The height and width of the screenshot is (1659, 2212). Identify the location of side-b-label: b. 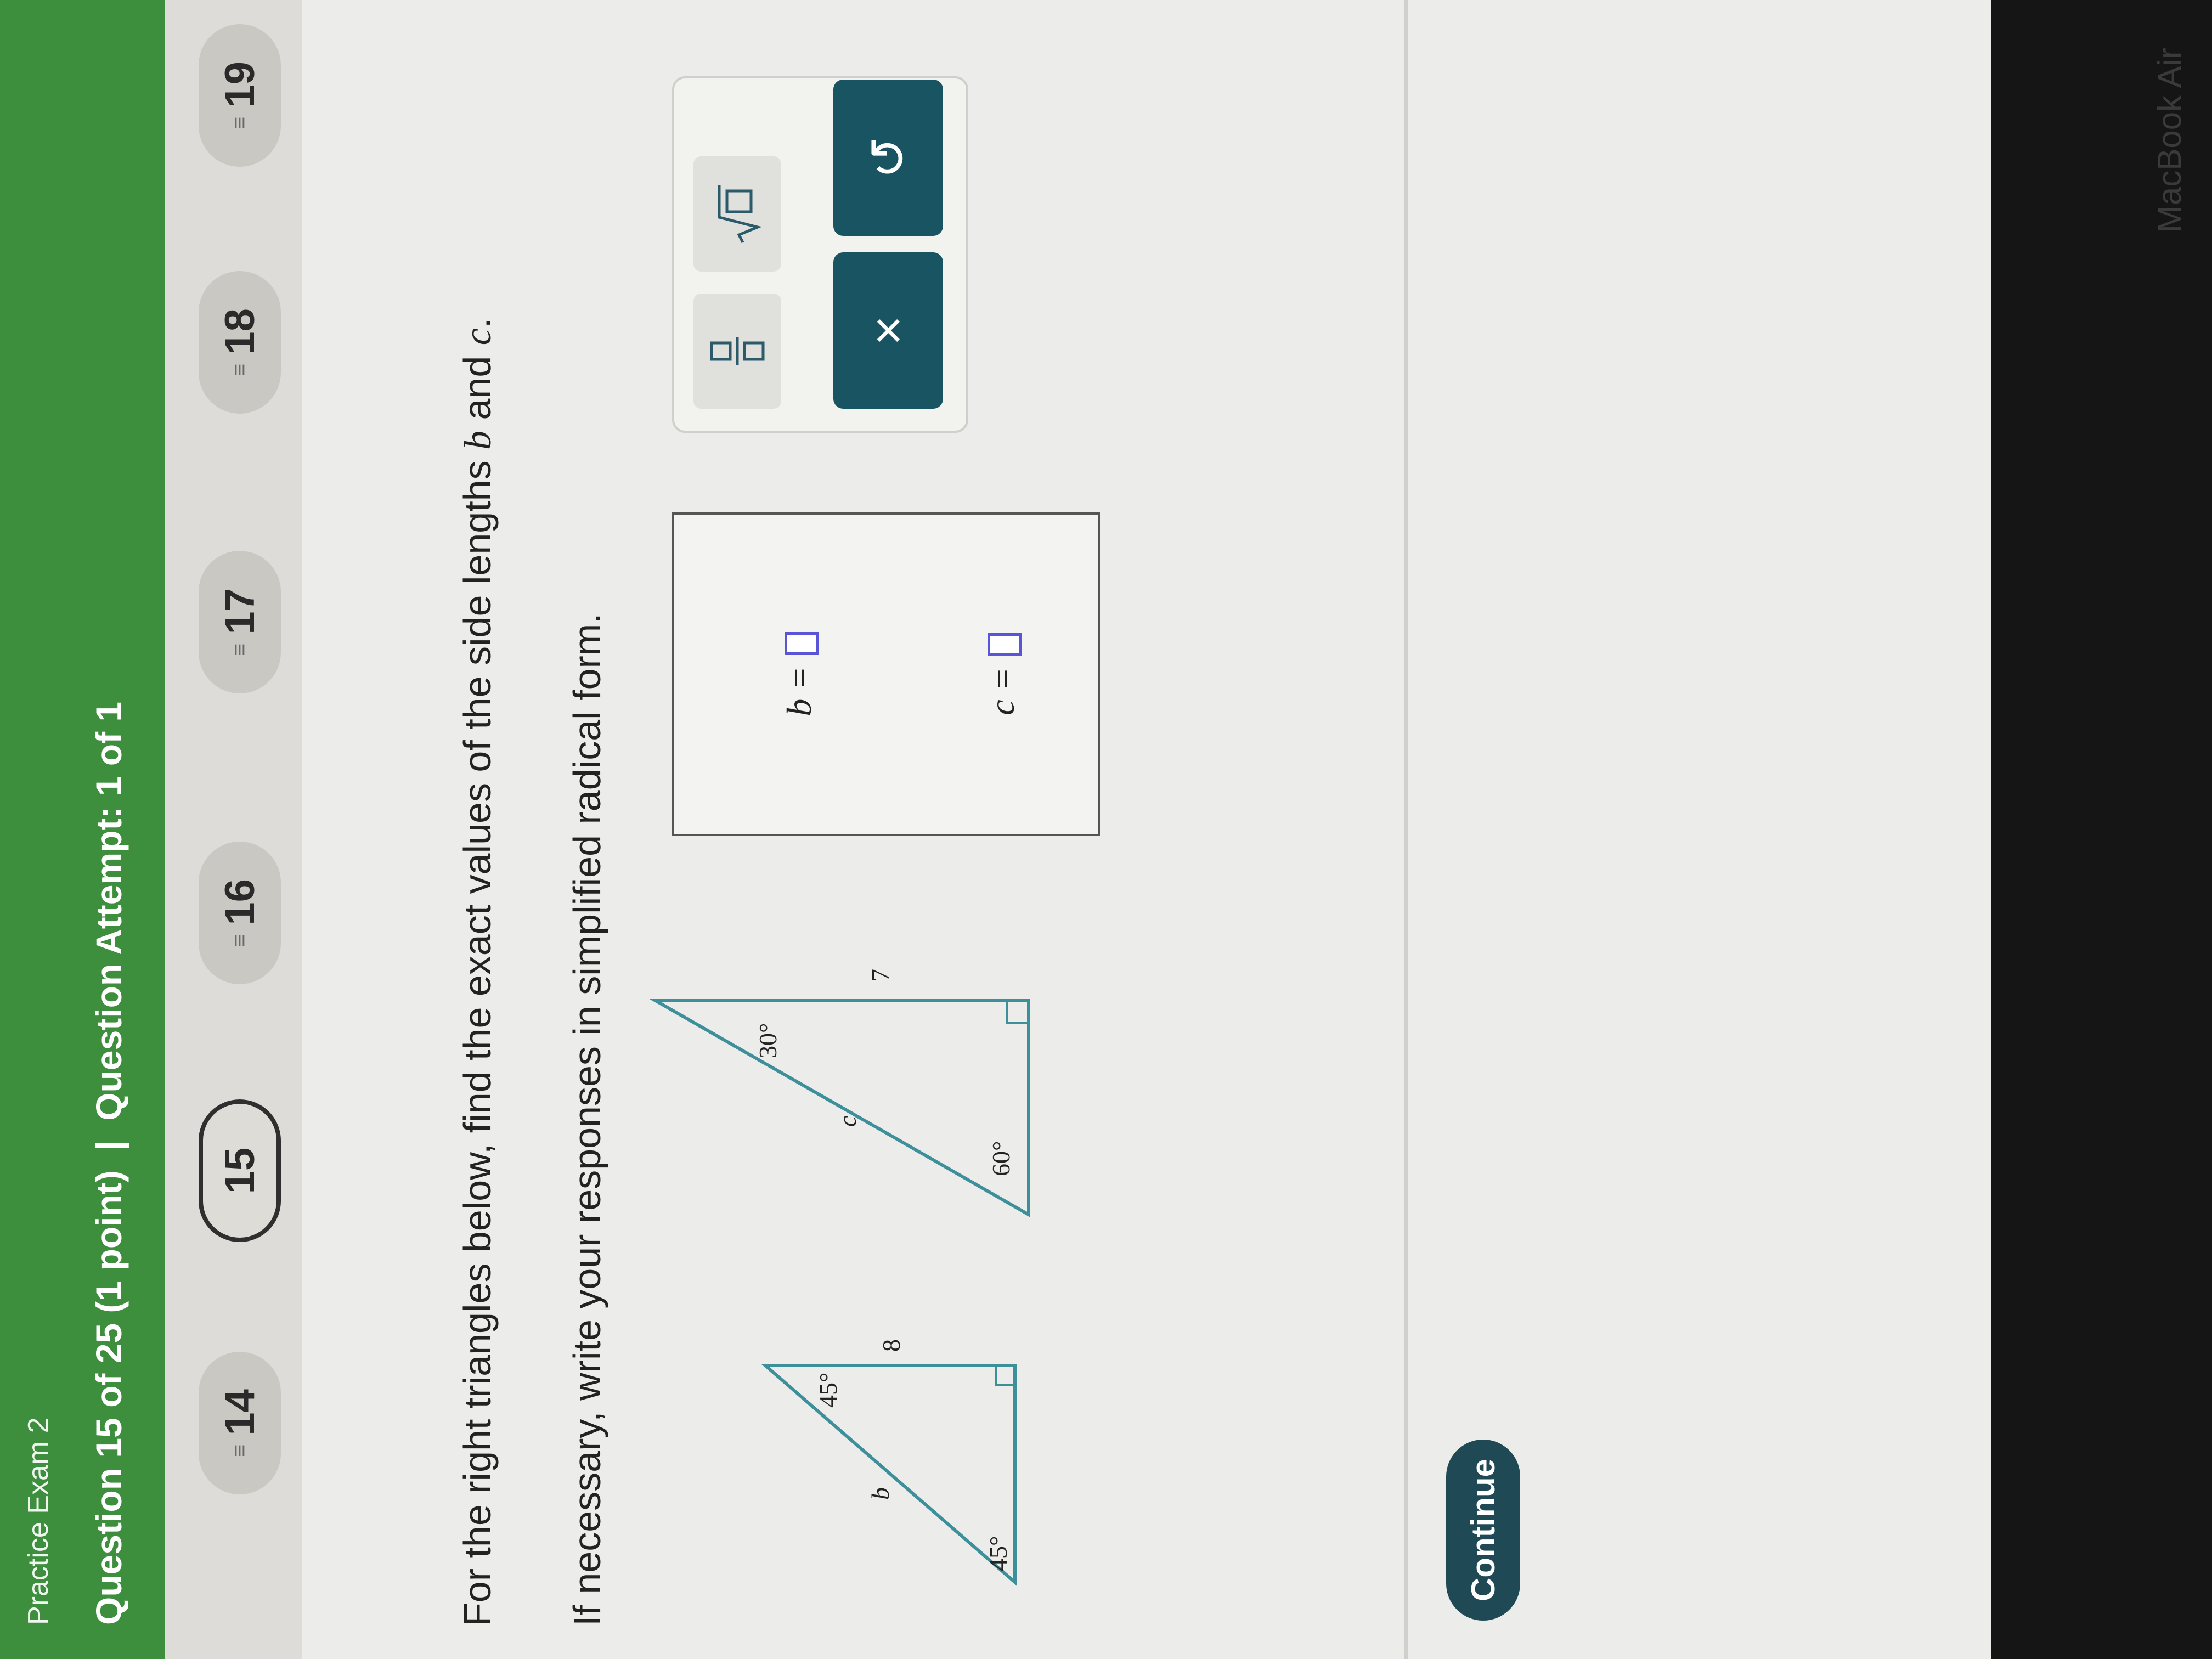
(880, 1493).